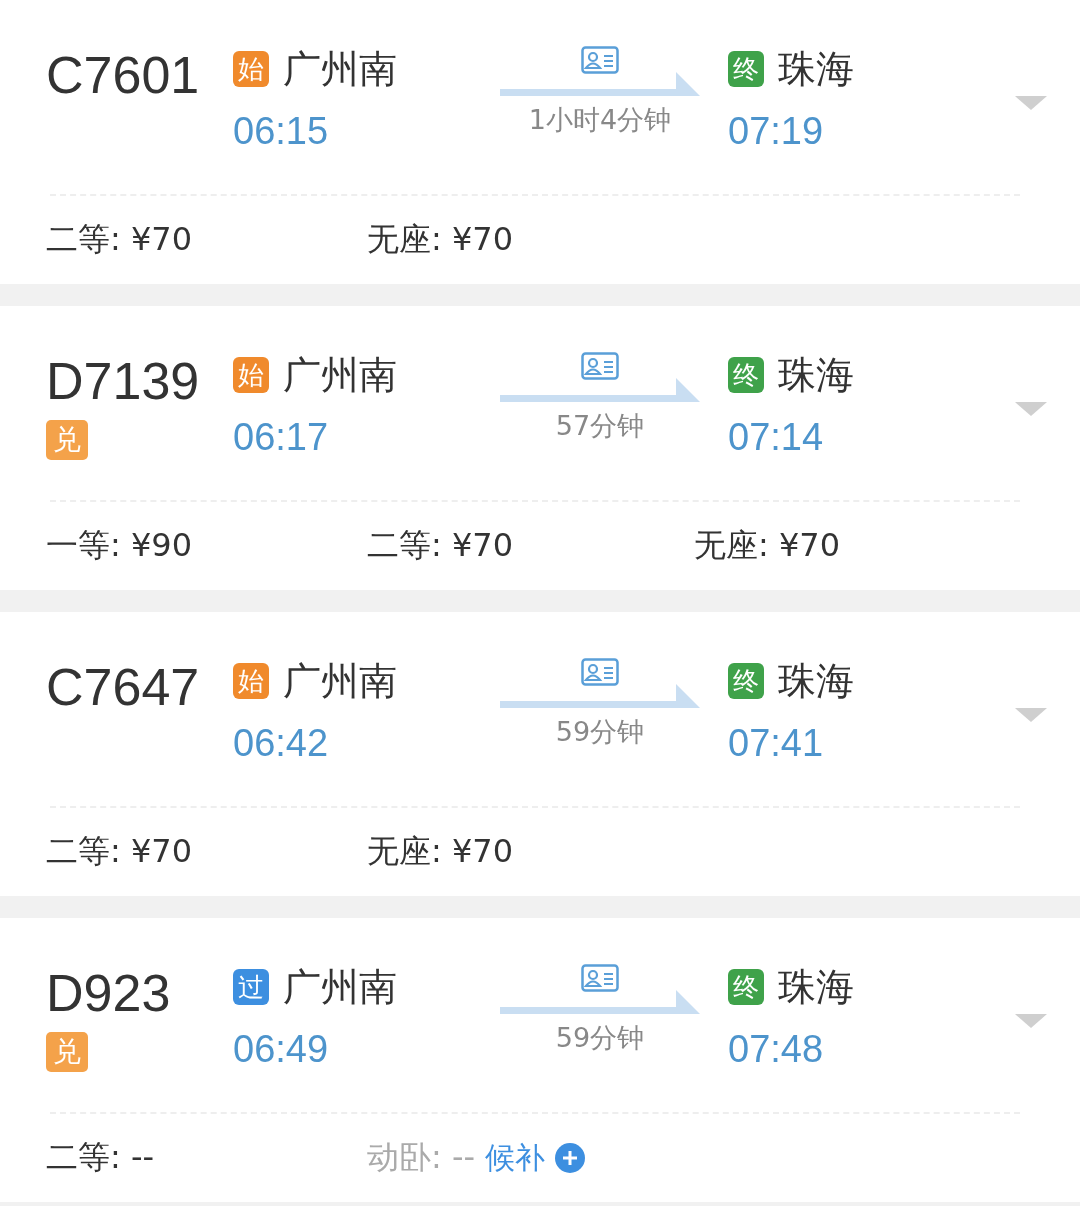 The image size is (1080, 1206). What do you see at coordinates (119, 545) in the screenshot?
I see `seat-price: 一等: ¥90` at bounding box center [119, 545].